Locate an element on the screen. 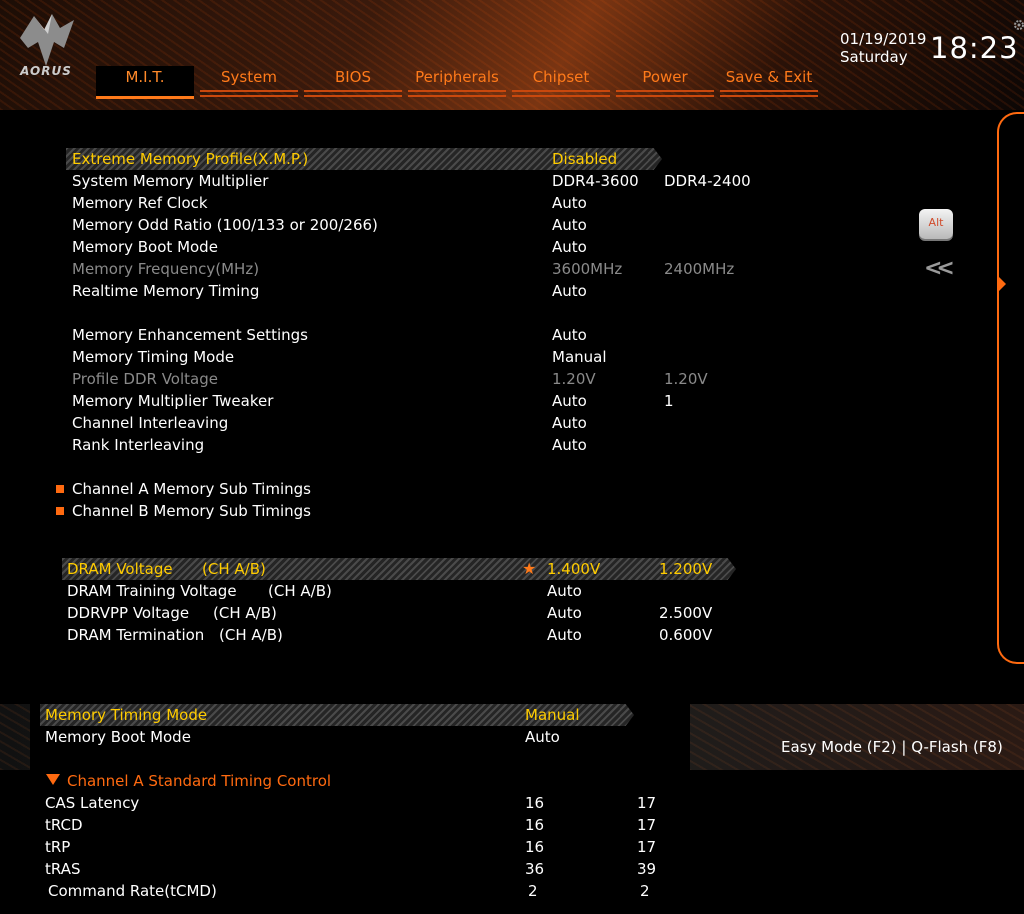 This screenshot has width=1024, height=914. tab-chipset: Chipset is located at coordinates (561, 81).